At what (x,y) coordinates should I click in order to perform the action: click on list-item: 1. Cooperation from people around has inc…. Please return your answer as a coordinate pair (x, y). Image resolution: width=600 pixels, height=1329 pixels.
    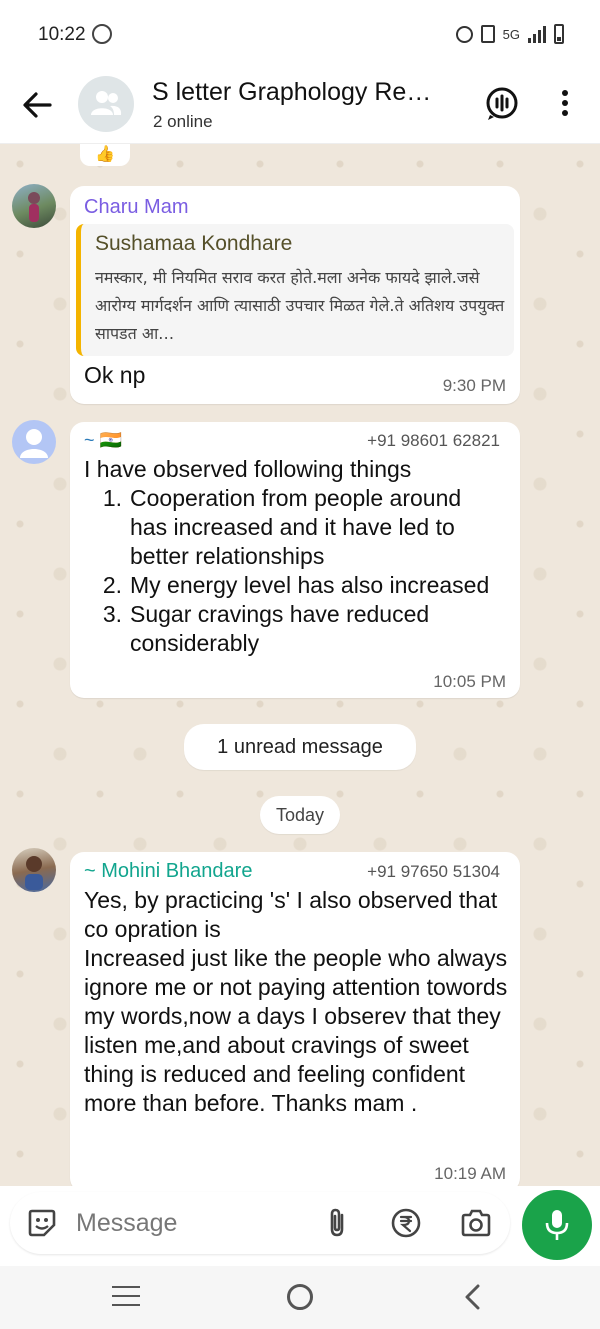
    Looking at the image, I should click on (282, 527).